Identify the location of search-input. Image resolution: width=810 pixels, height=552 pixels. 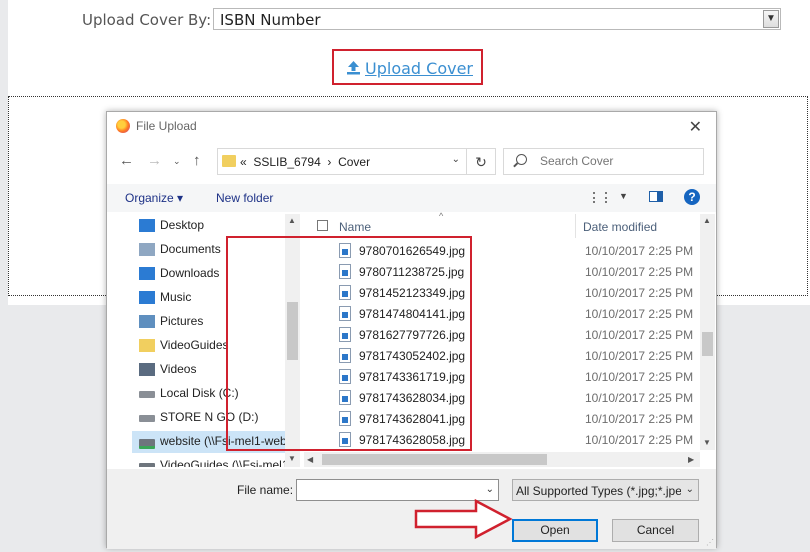
(615, 161).